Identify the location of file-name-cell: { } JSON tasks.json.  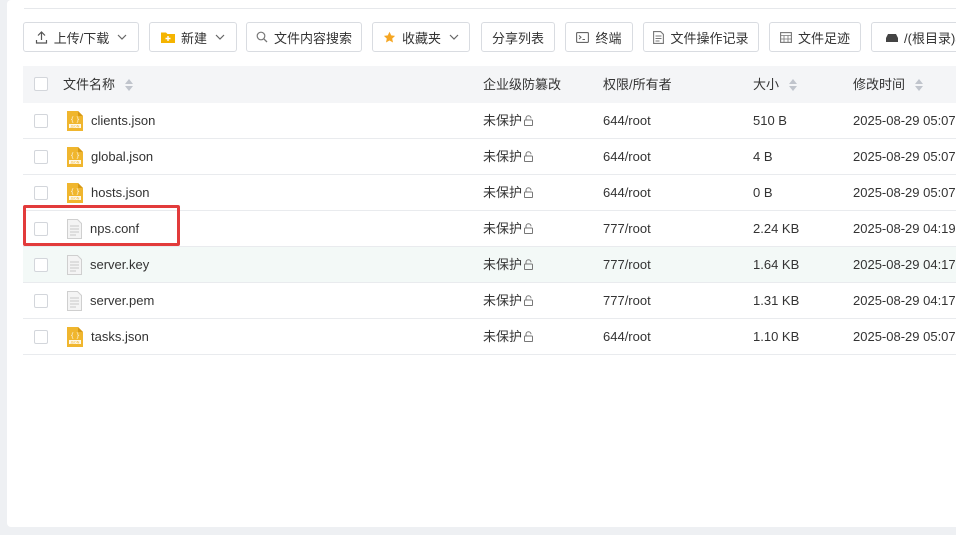
(108, 336).